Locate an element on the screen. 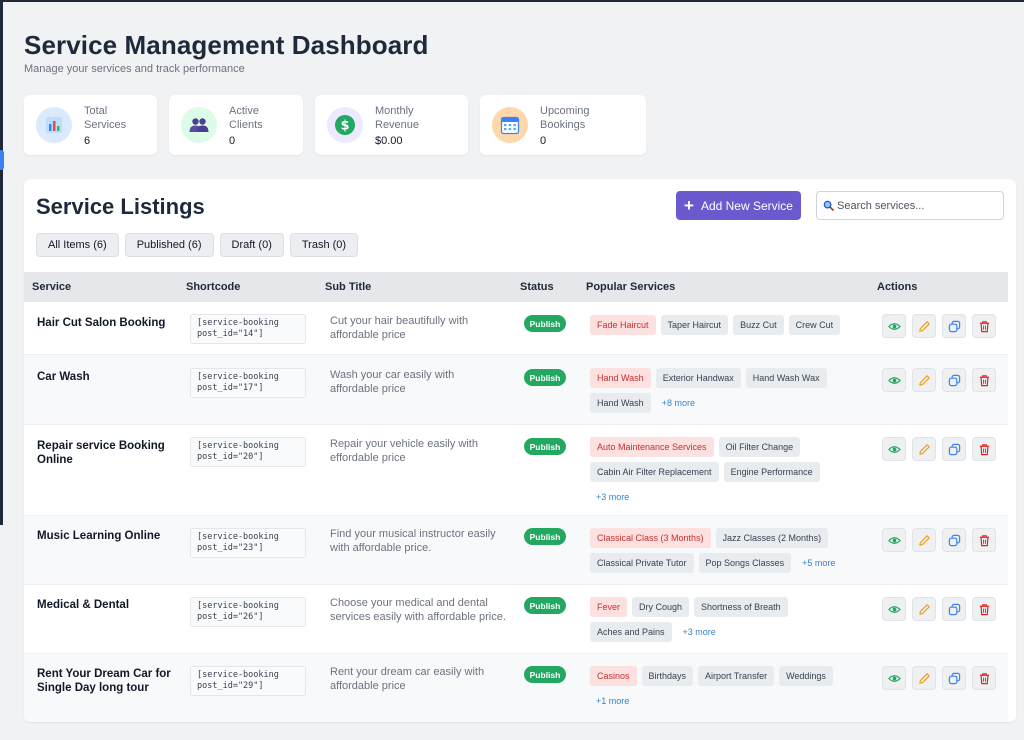  column-header-shortcode: Shortcode is located at coordinates (213, 287).